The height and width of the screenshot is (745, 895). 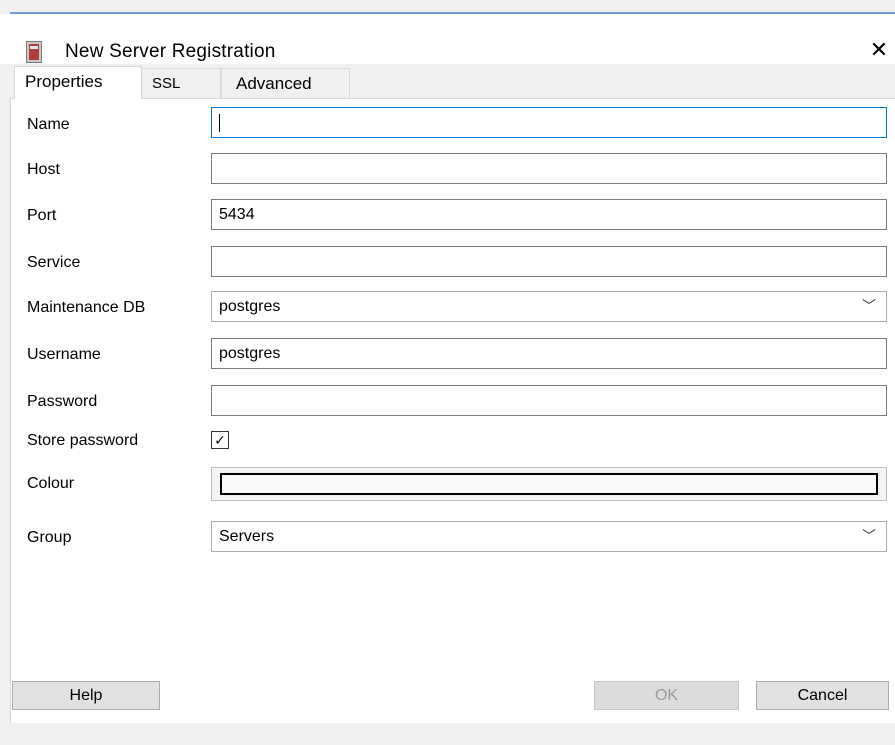 I want to click on port-label: Port, so click(x=42, y=215).